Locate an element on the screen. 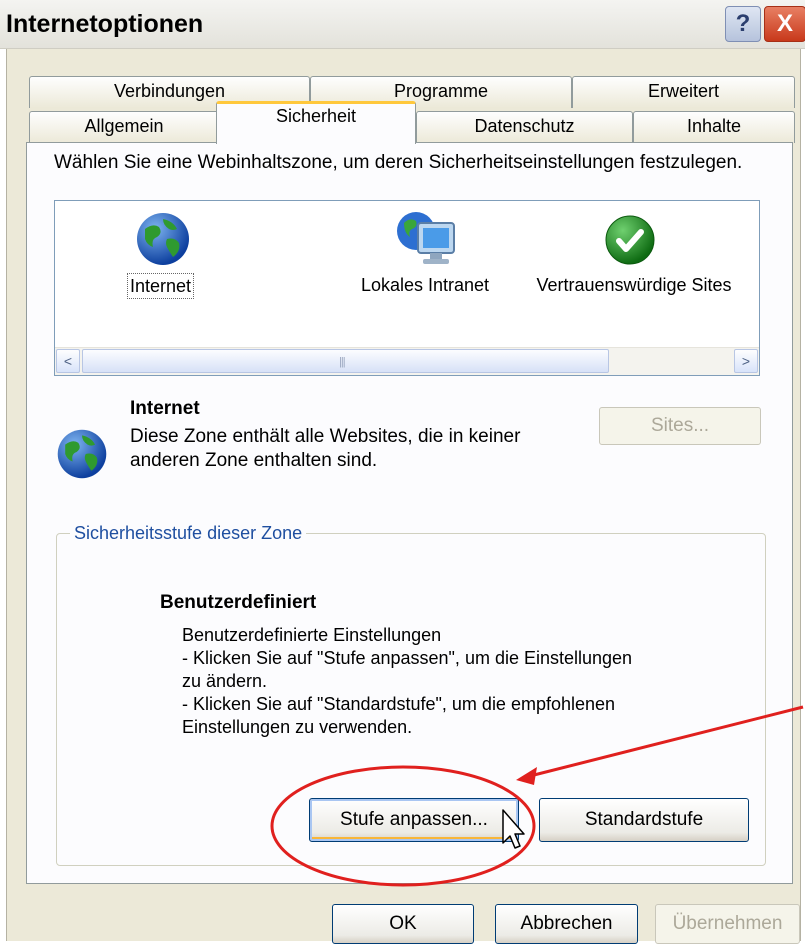 Image resolution: width=805 pixels, height=945 pixels. tab-datenschutz: Datenschutz is located at coordinates (524, 127).